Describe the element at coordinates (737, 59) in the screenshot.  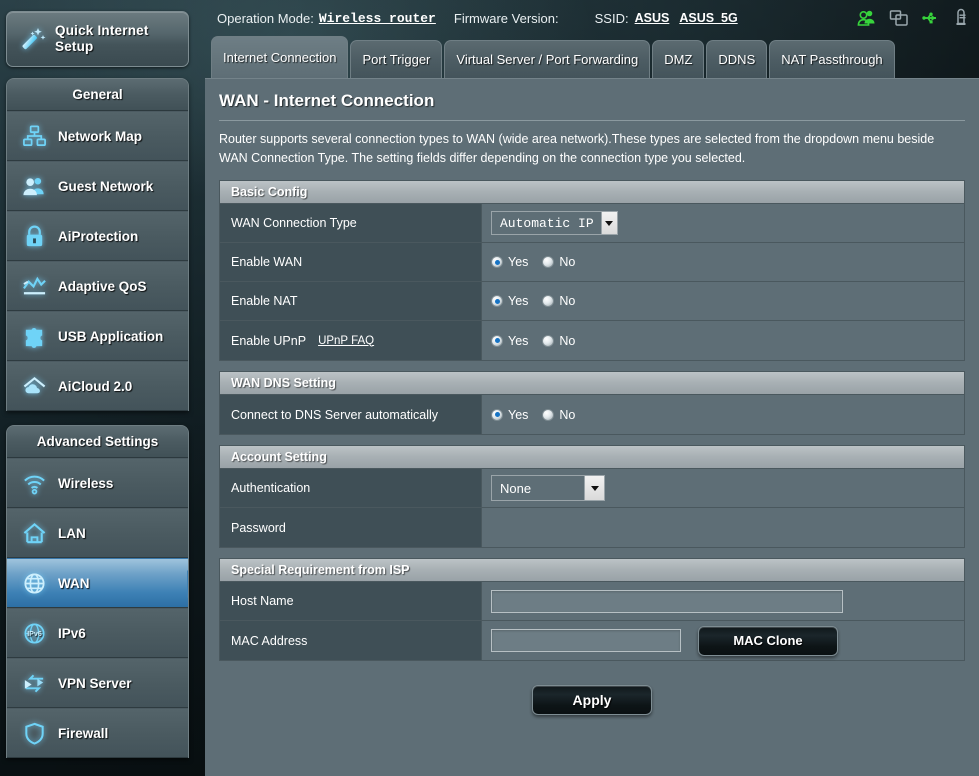
I see `tab-ddns: DDNS` at that location.